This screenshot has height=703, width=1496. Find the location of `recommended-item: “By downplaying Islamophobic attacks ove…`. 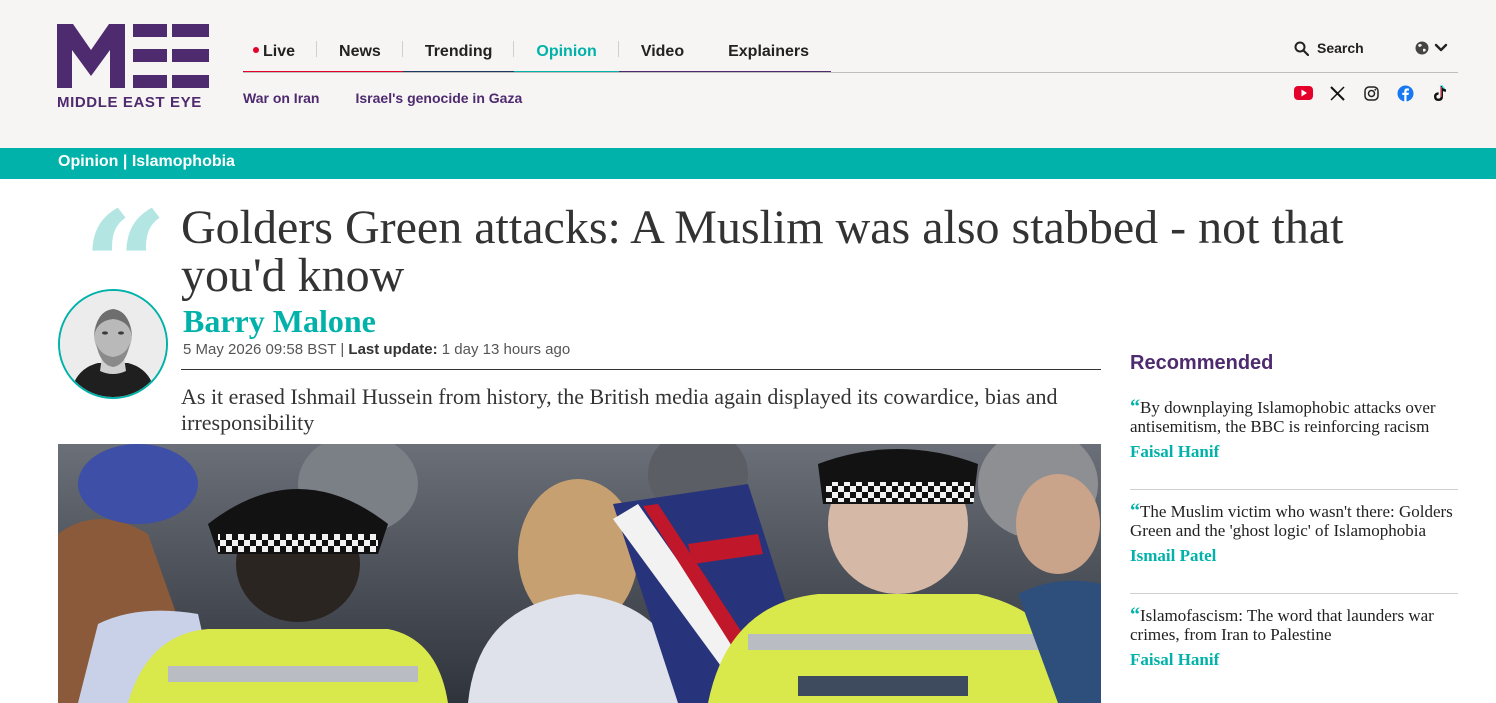

recommended-item: “By downplaying Islamophobic attacks ove… is located at coordinates (1294, 429).